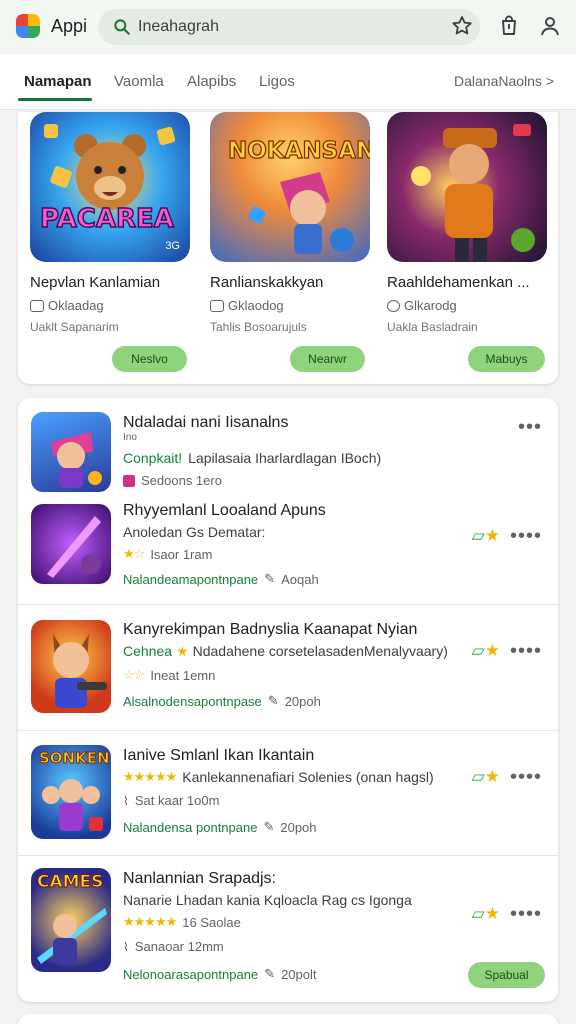  I want to click on app-thumbnail: CAMES, so click(71, 920).